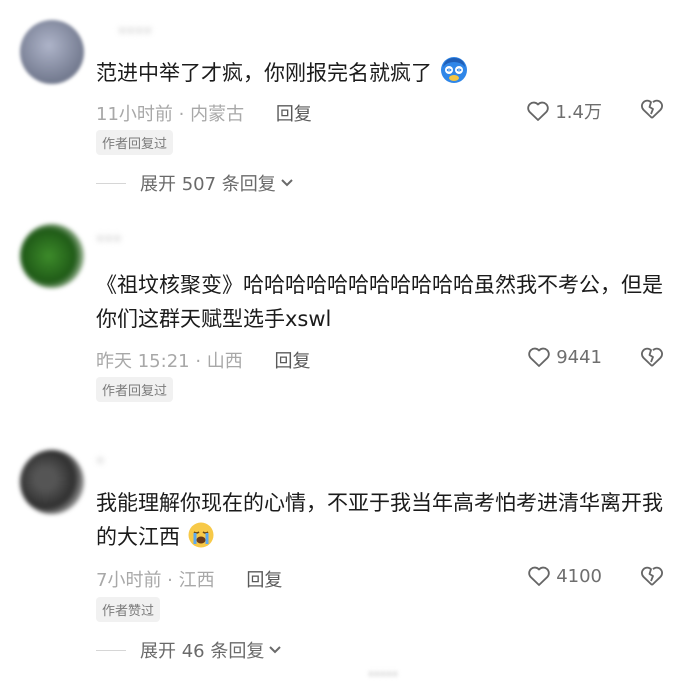 The height and width of the screenshot is (687, 690). Describe the element at coordinates (155, 580) in the screenshot. I see `time-location: 7小时前 · 江西` at that location.